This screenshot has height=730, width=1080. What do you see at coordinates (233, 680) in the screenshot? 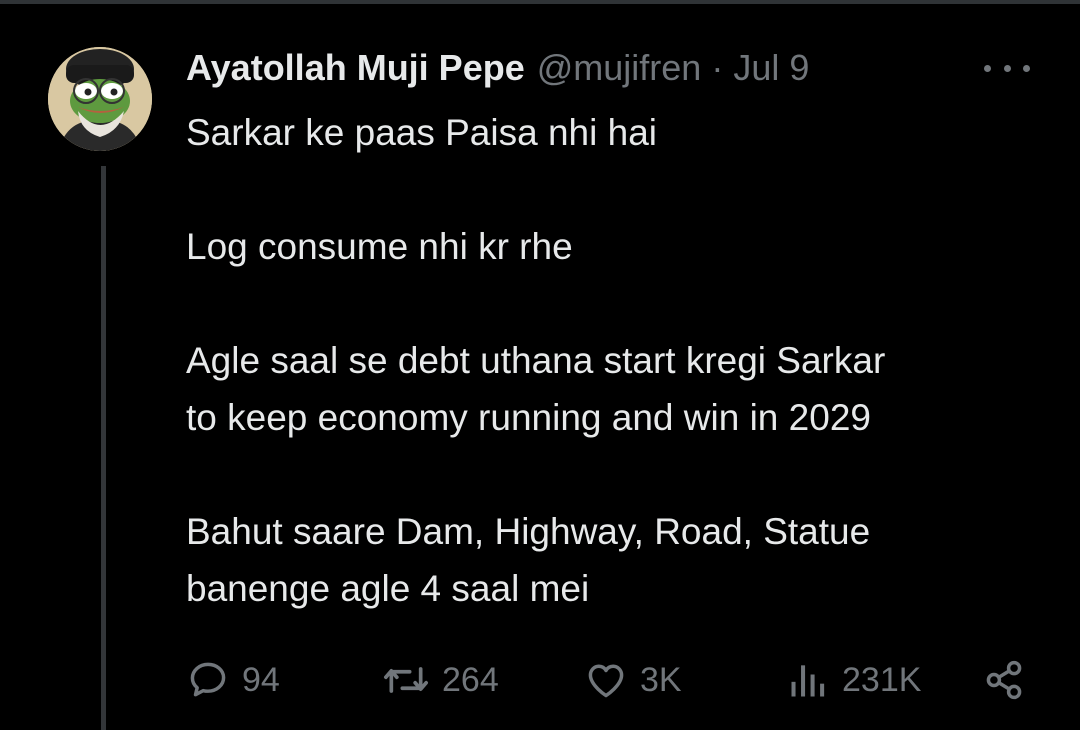
I see `reply-button: 94` at bounding box center [233, 680].